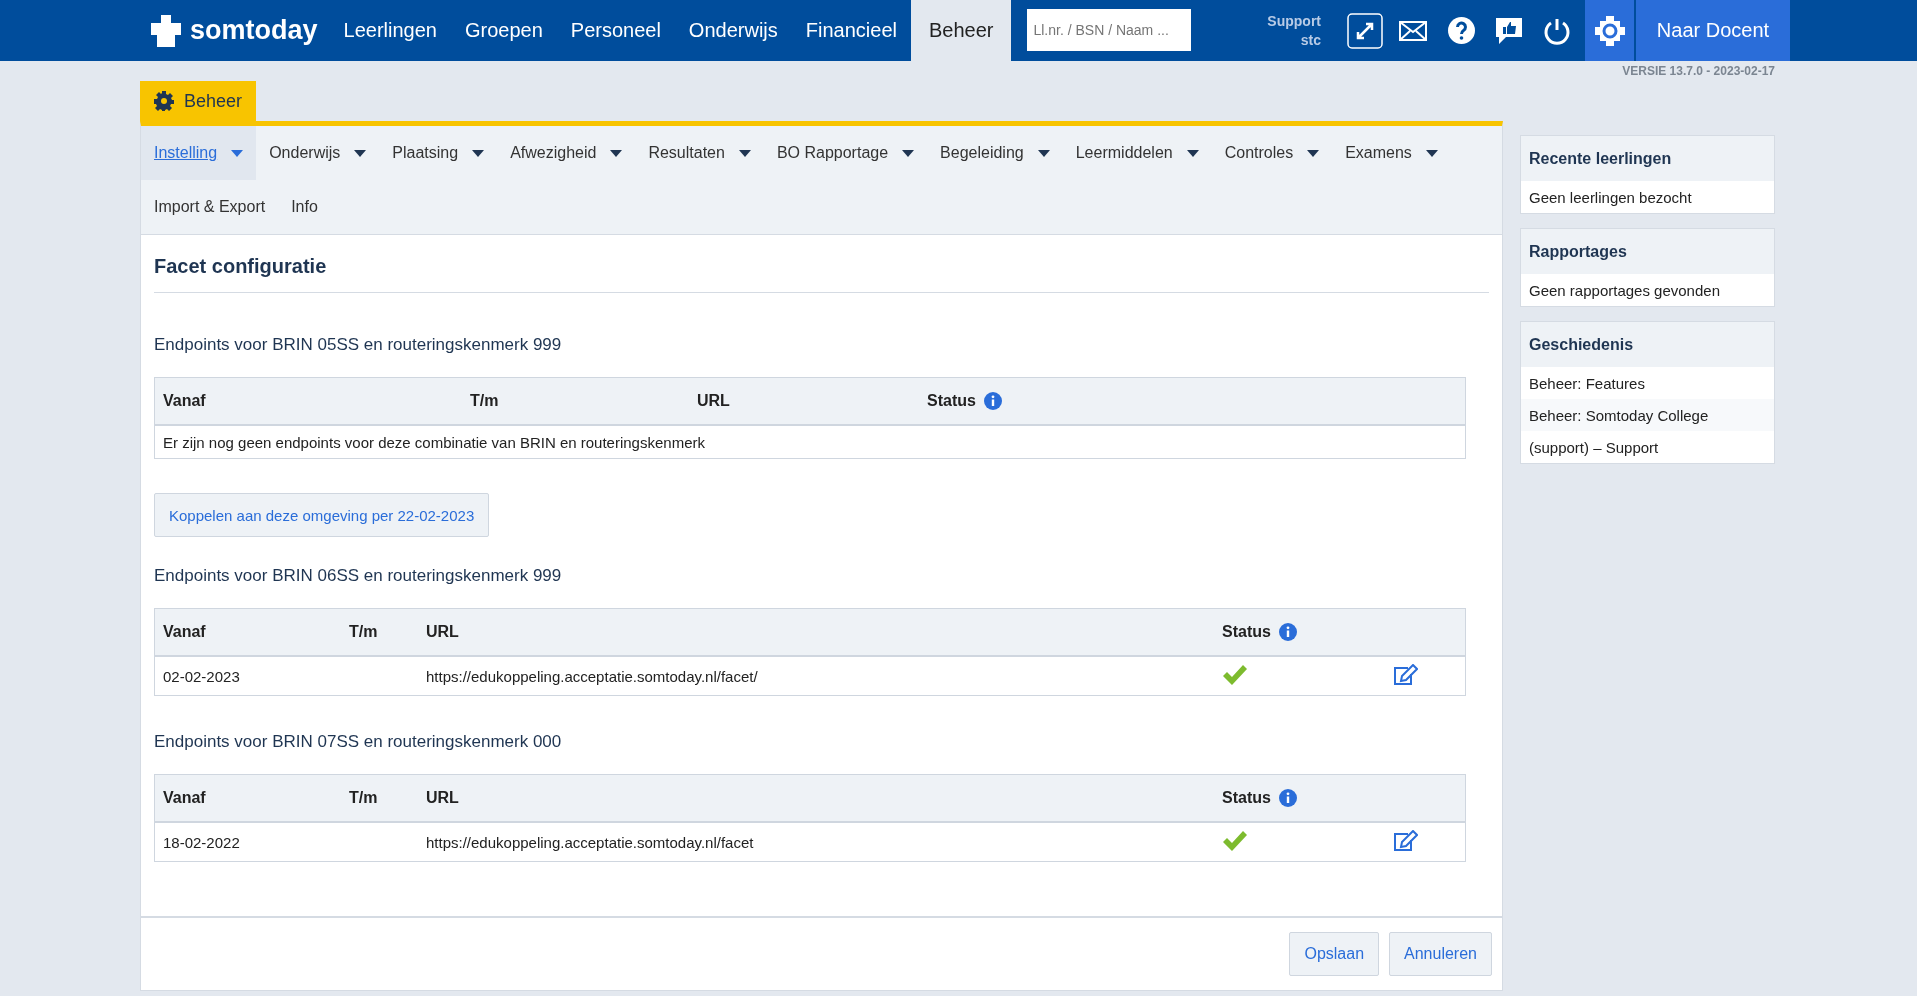  I want to click on card-item: (support) – Support, so click(1647, 447).